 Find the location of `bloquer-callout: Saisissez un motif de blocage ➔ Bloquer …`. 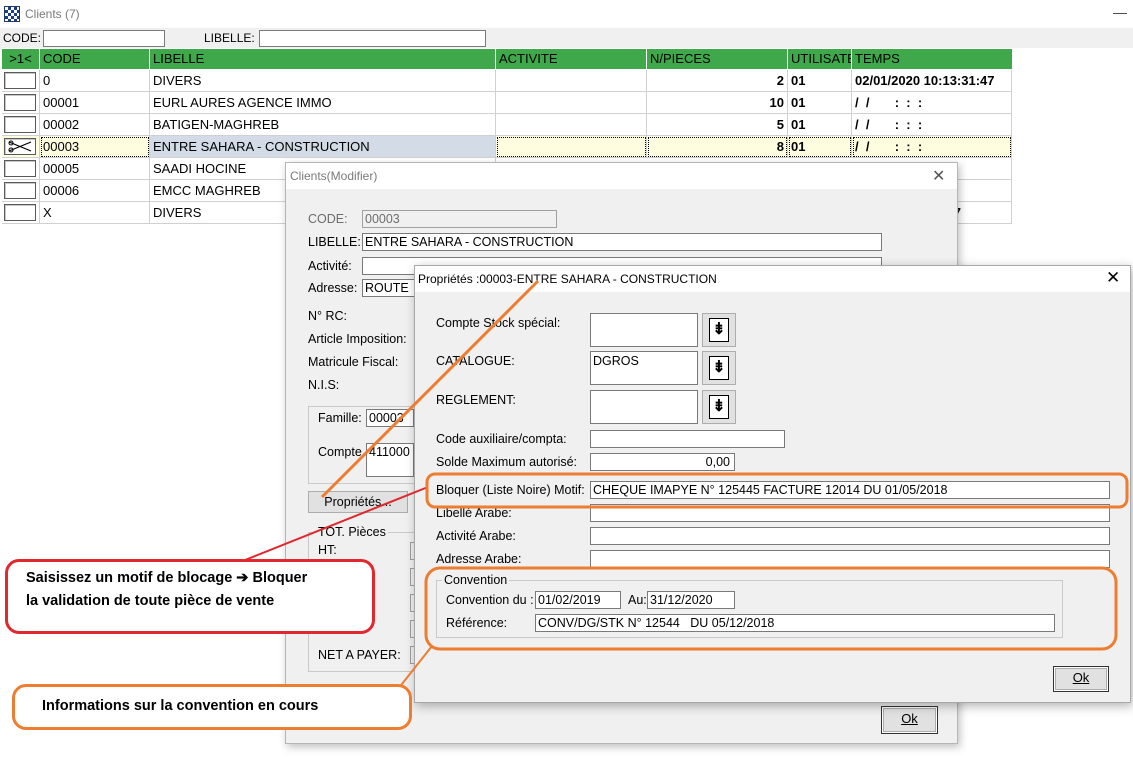

bloquer-callout: Saisissez un motif de blocage ➔ Bloquer … is located at coordinates (190, 596).